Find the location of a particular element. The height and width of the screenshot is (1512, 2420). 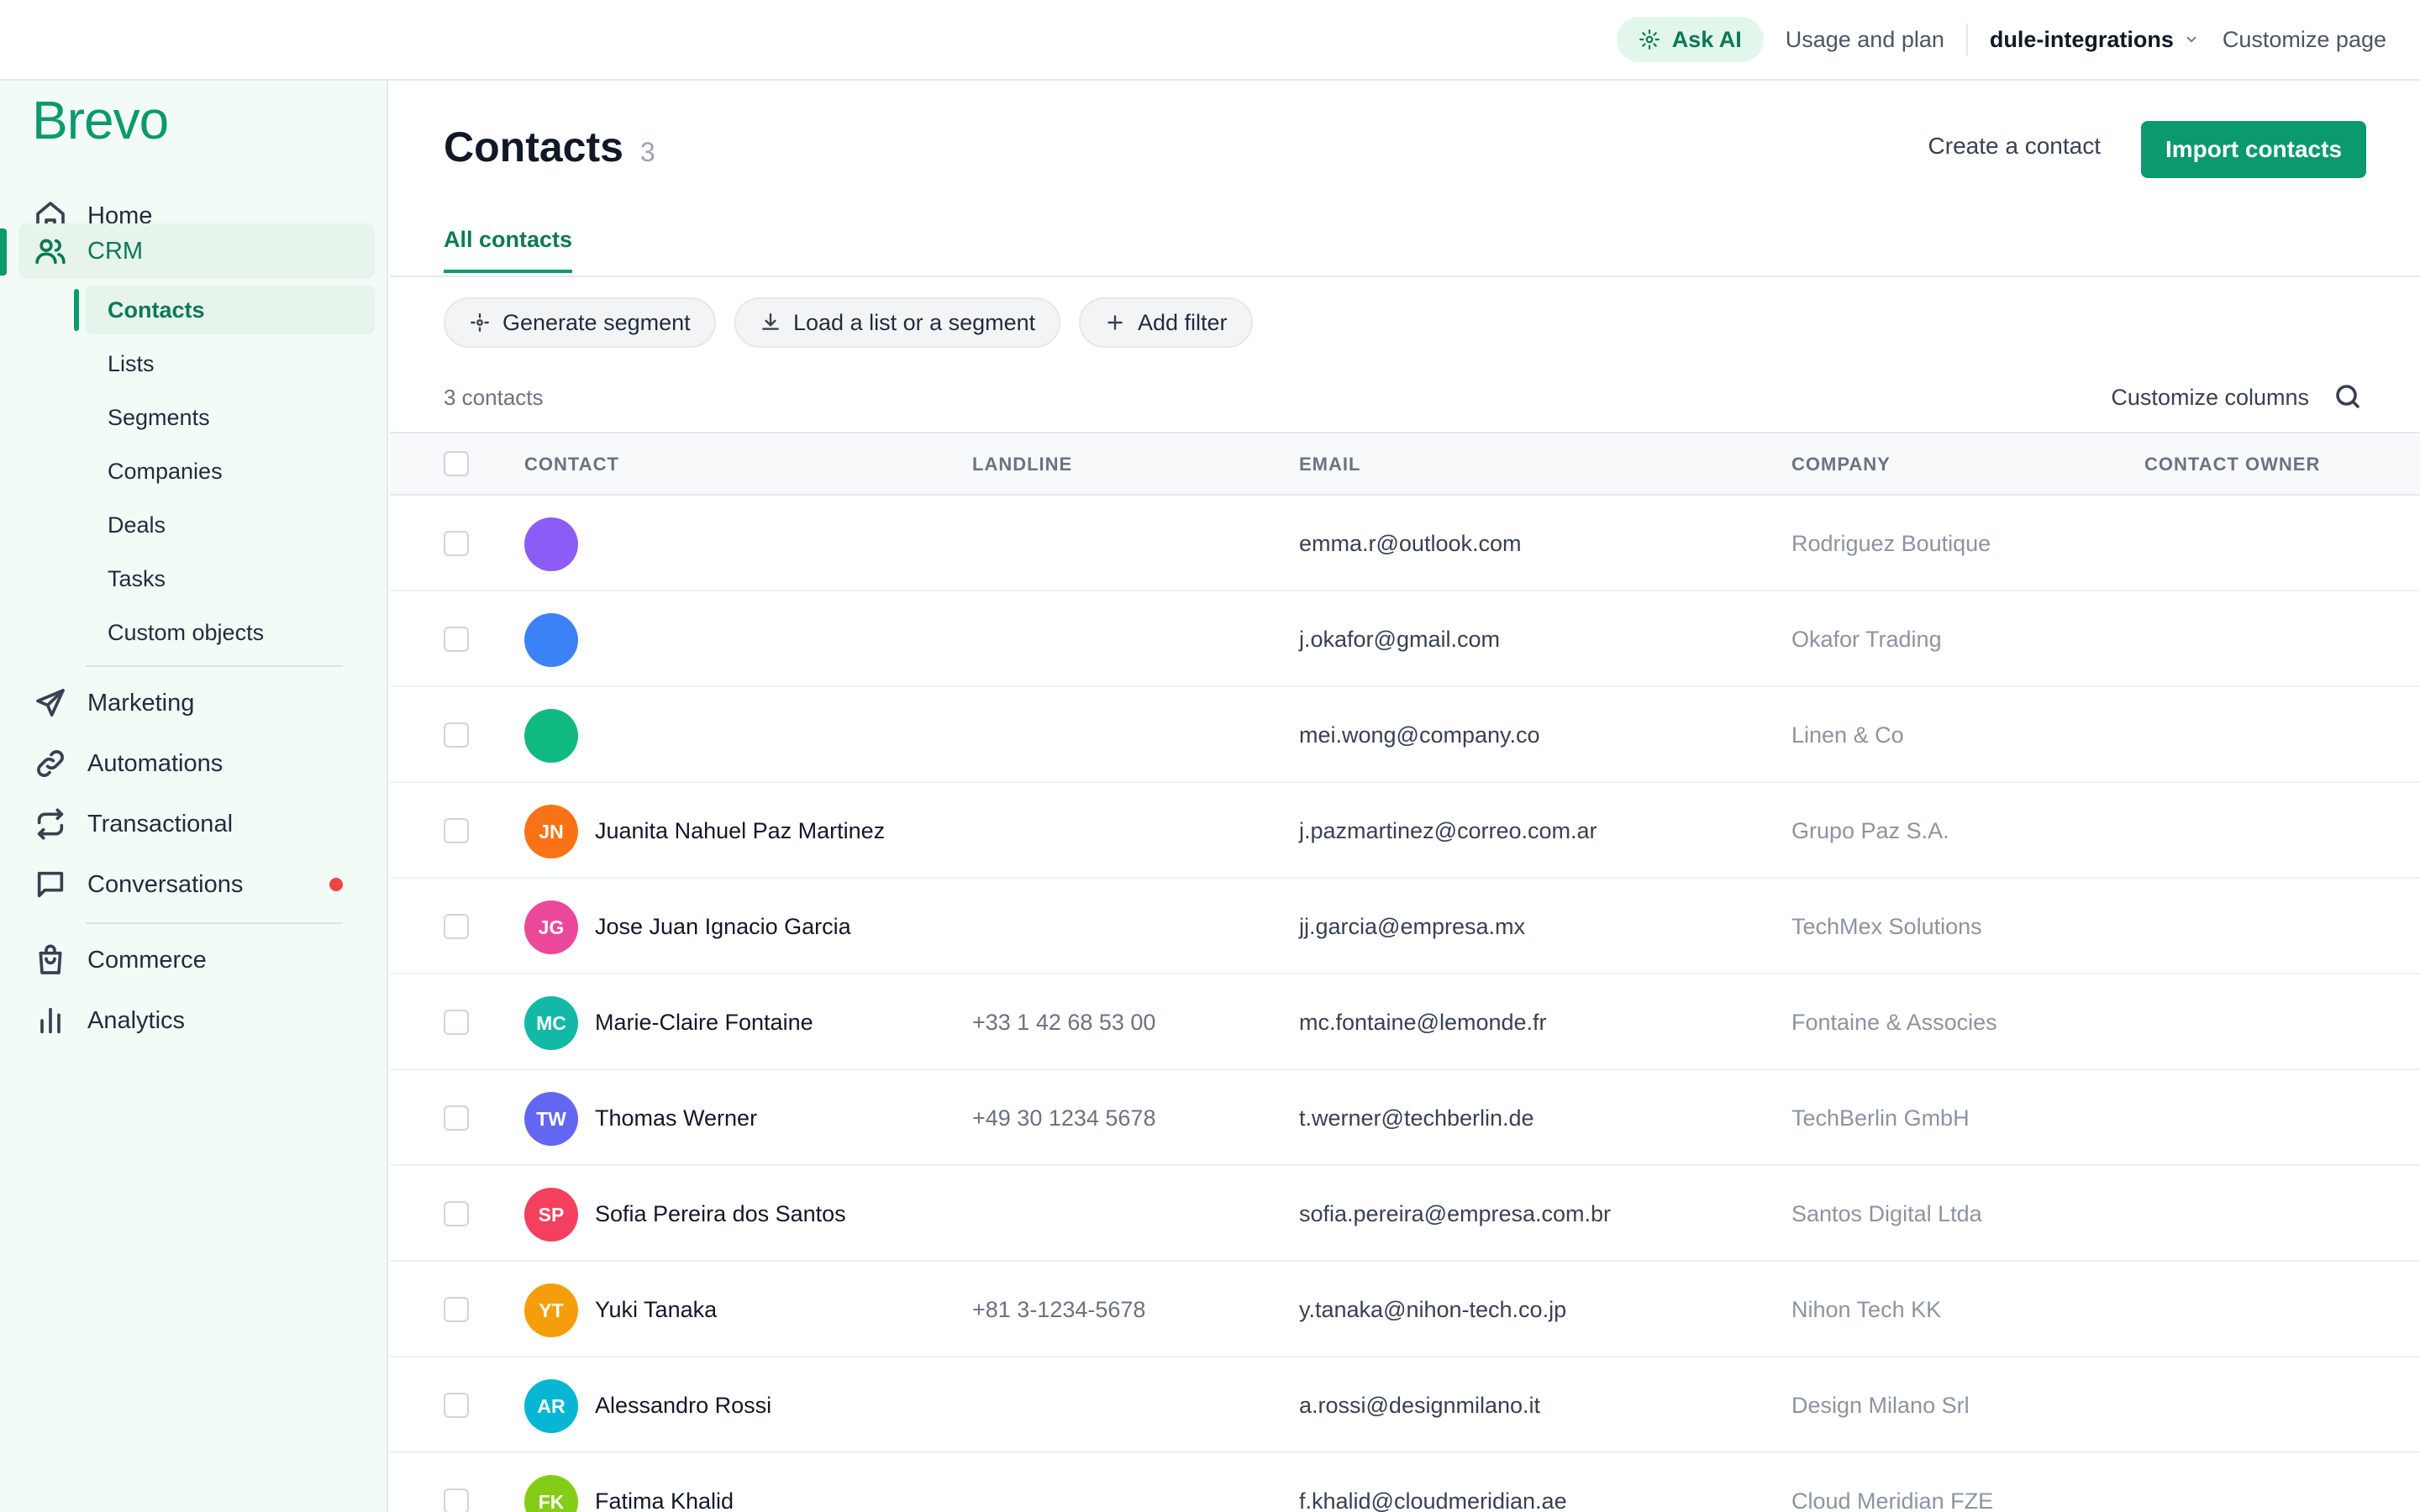

nav-conversations-label: Conversations is located at coordinates (165, 884).